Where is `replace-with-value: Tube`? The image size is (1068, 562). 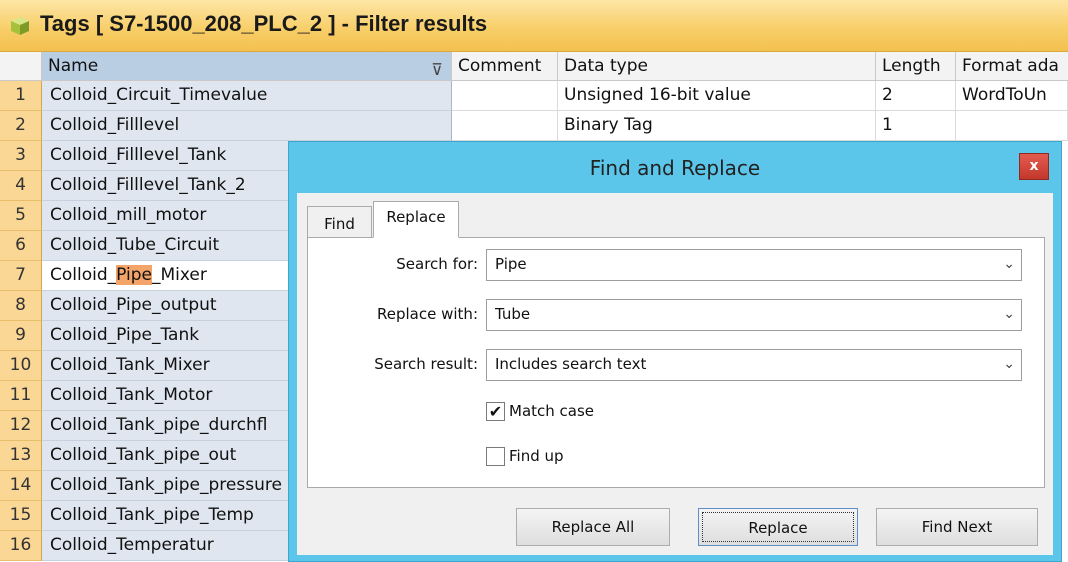
replace-with-value: Tube is located at coordinates (513, 314).